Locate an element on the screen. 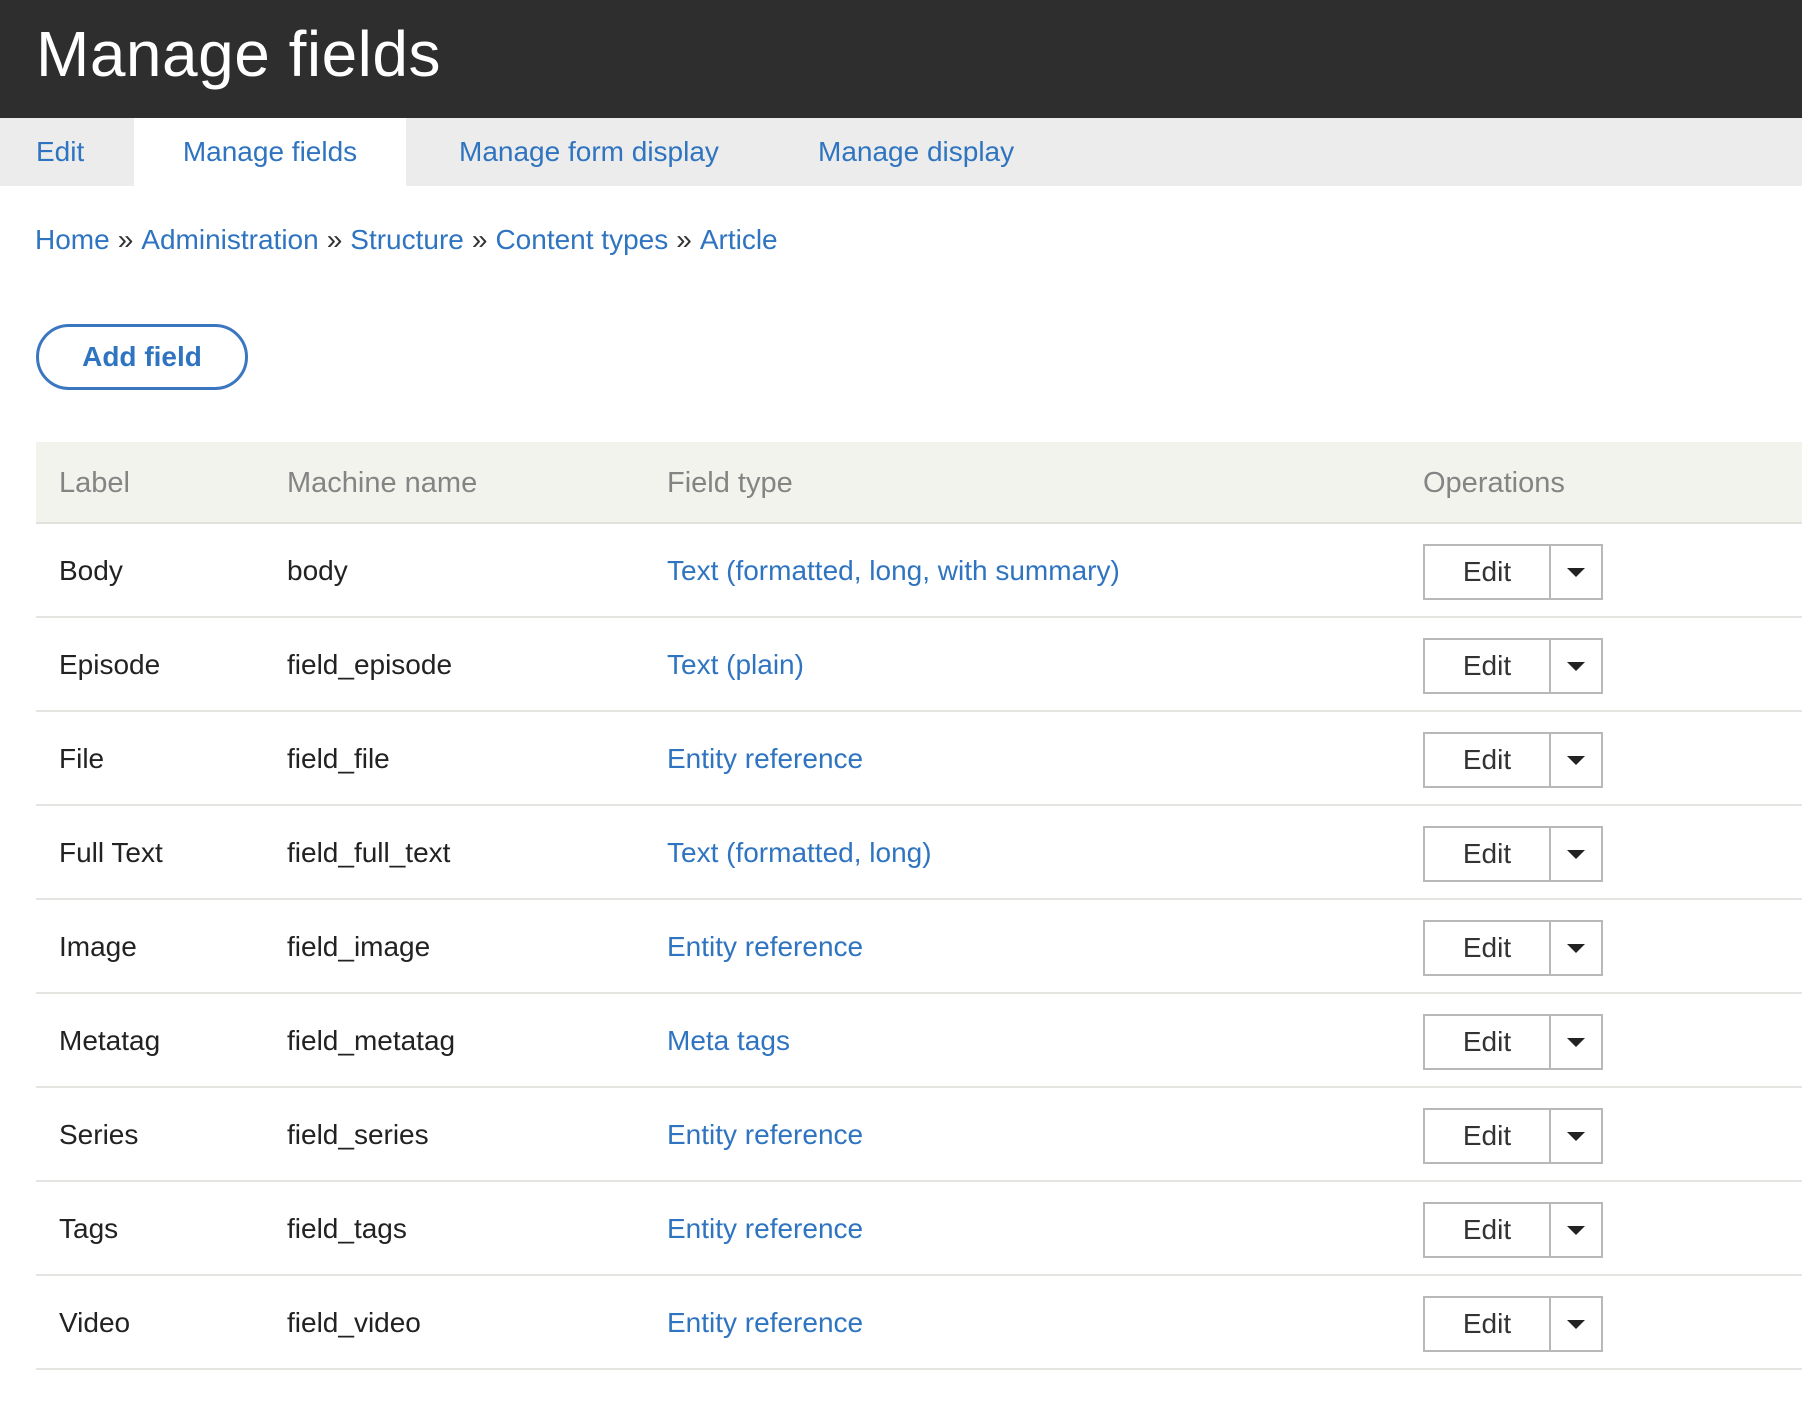 This screenshot has width=1802, height=1418. field-label: Series is located at coordinates (99, 1134).